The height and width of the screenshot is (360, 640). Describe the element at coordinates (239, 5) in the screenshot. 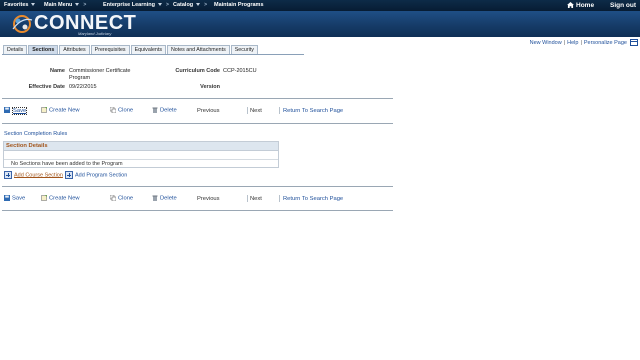

I see `breadcrumb-maintain-programs: Maintain Programs` at that location.